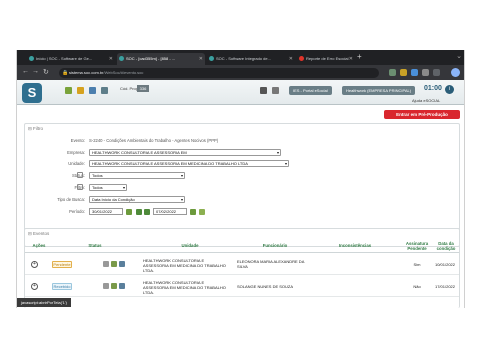  Describe the element at coordinates (445, 286) in the screenshot. I see `row-data: 17/01/2022` at that location.